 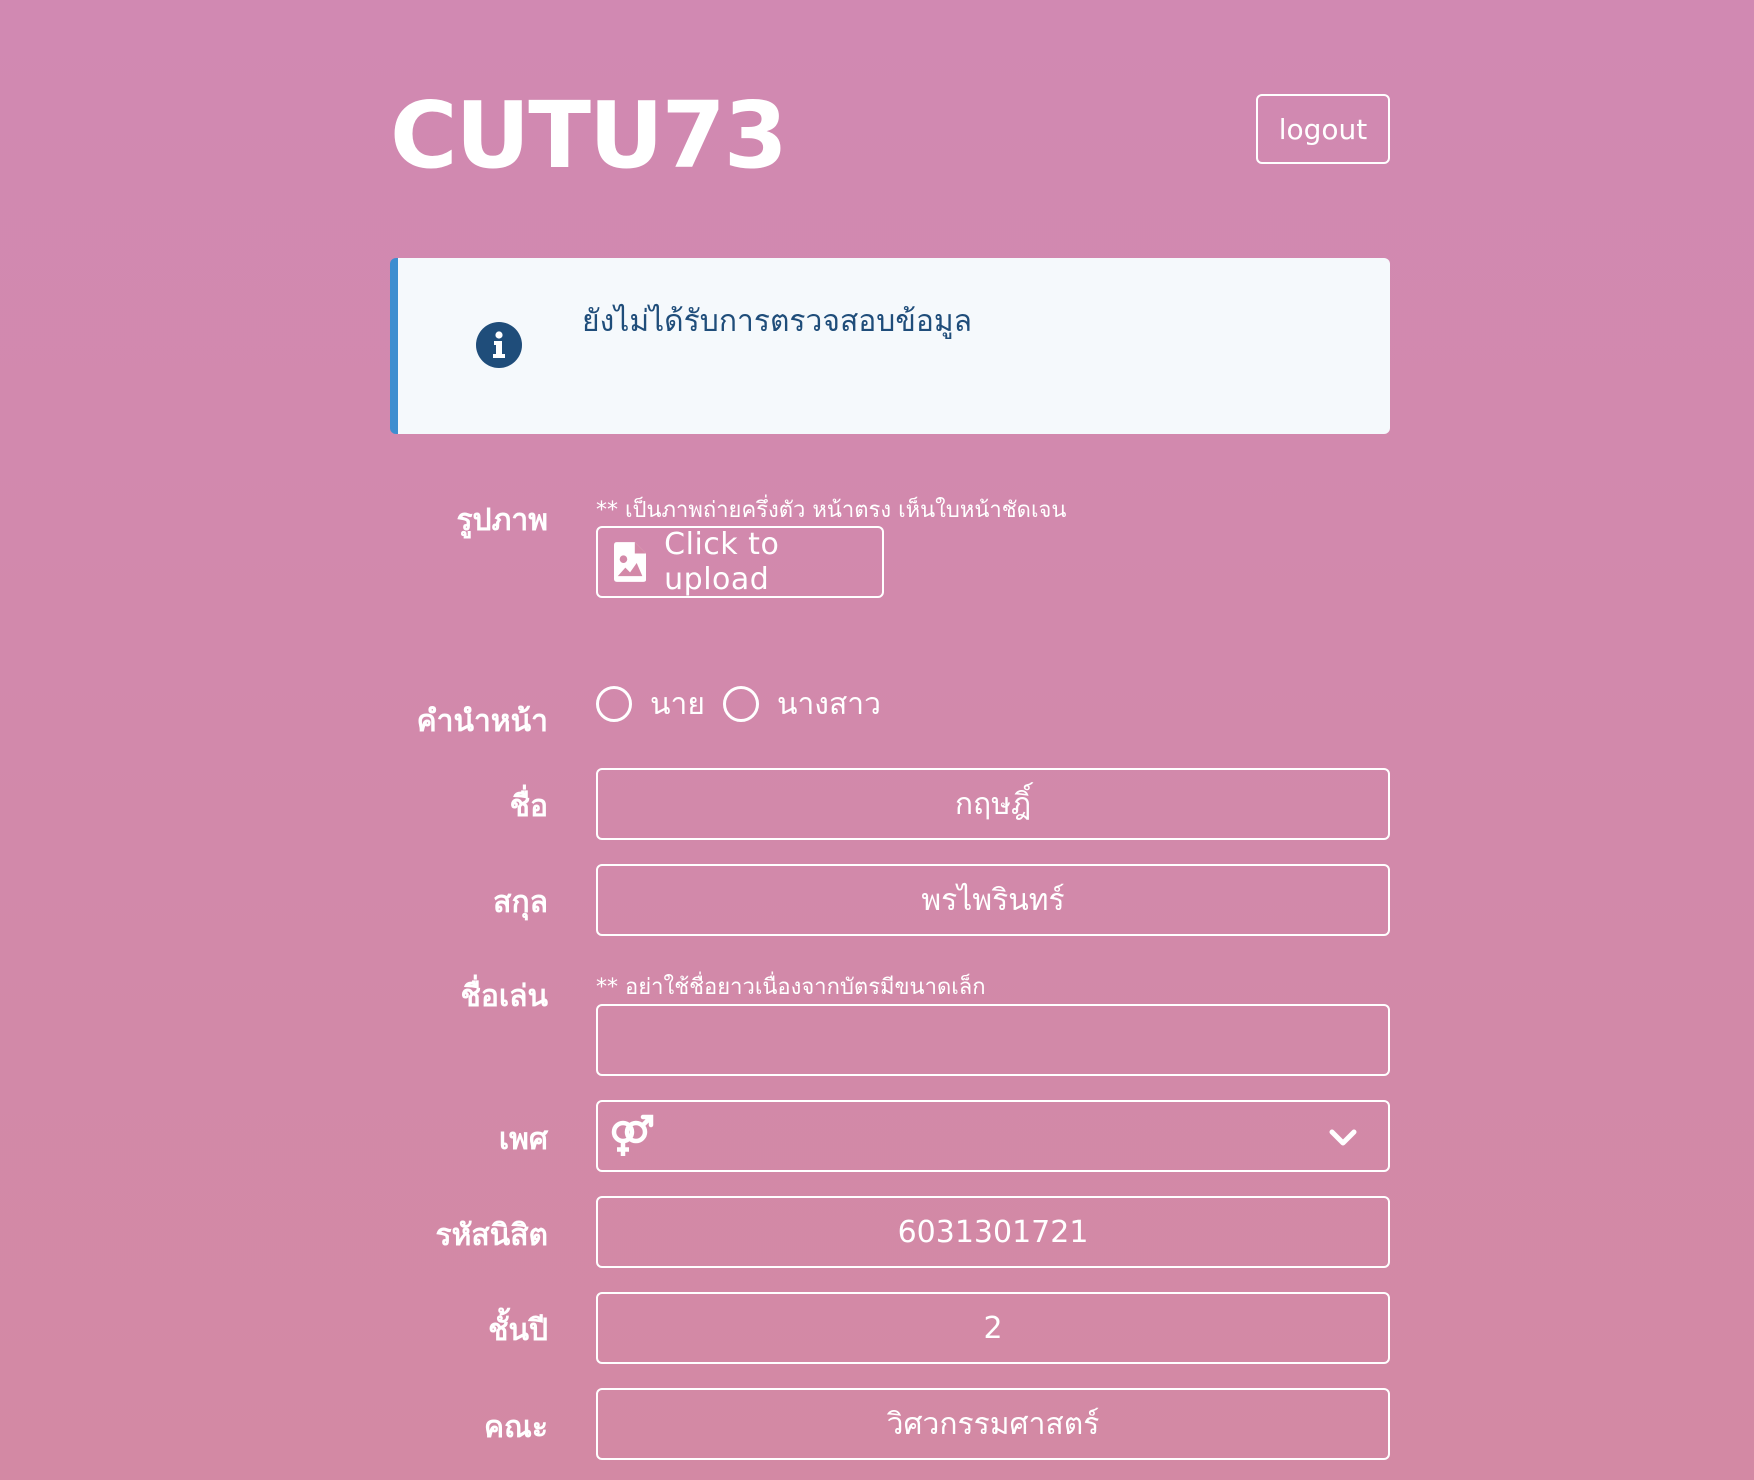 What do you see at coordinates (890, 346) in the screenshot?
I see `status-notice: ยังไม่ได้รับการตรวจสอบข้อมูล` at bounding box center [890, 346].